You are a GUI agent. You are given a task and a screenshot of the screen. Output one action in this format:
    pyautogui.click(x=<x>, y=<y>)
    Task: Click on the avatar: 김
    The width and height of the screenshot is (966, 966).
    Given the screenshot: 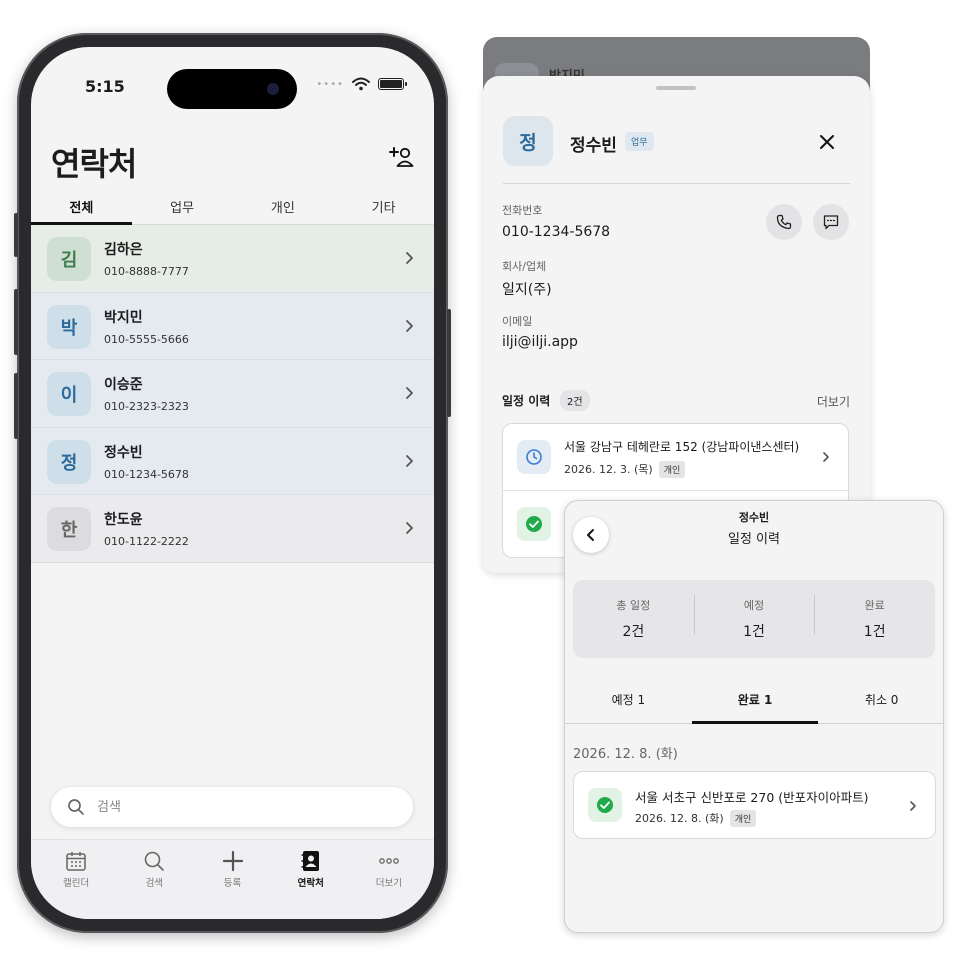 What is the action you would take?
    pyautogui.click(x=69, y=259)
    